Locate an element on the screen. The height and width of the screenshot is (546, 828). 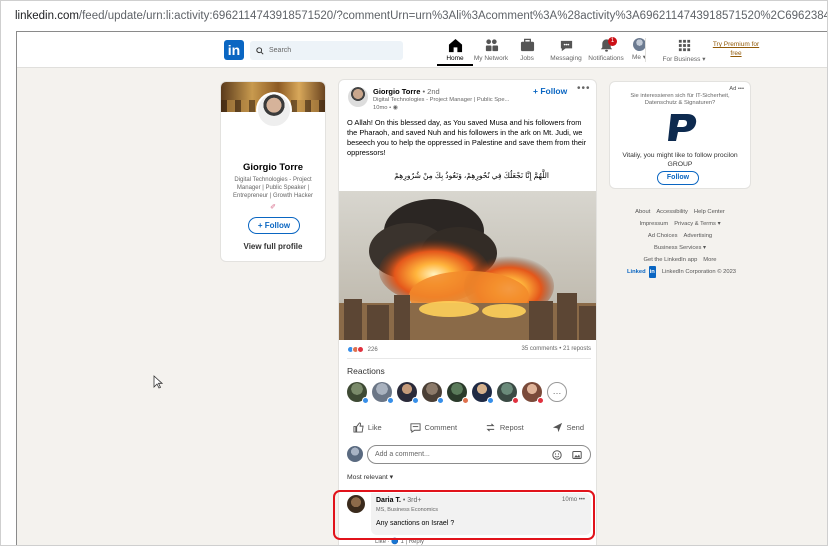
footer-row-2: Impressum Privacy & Terms ▾ is located at coordinates (680, 224).